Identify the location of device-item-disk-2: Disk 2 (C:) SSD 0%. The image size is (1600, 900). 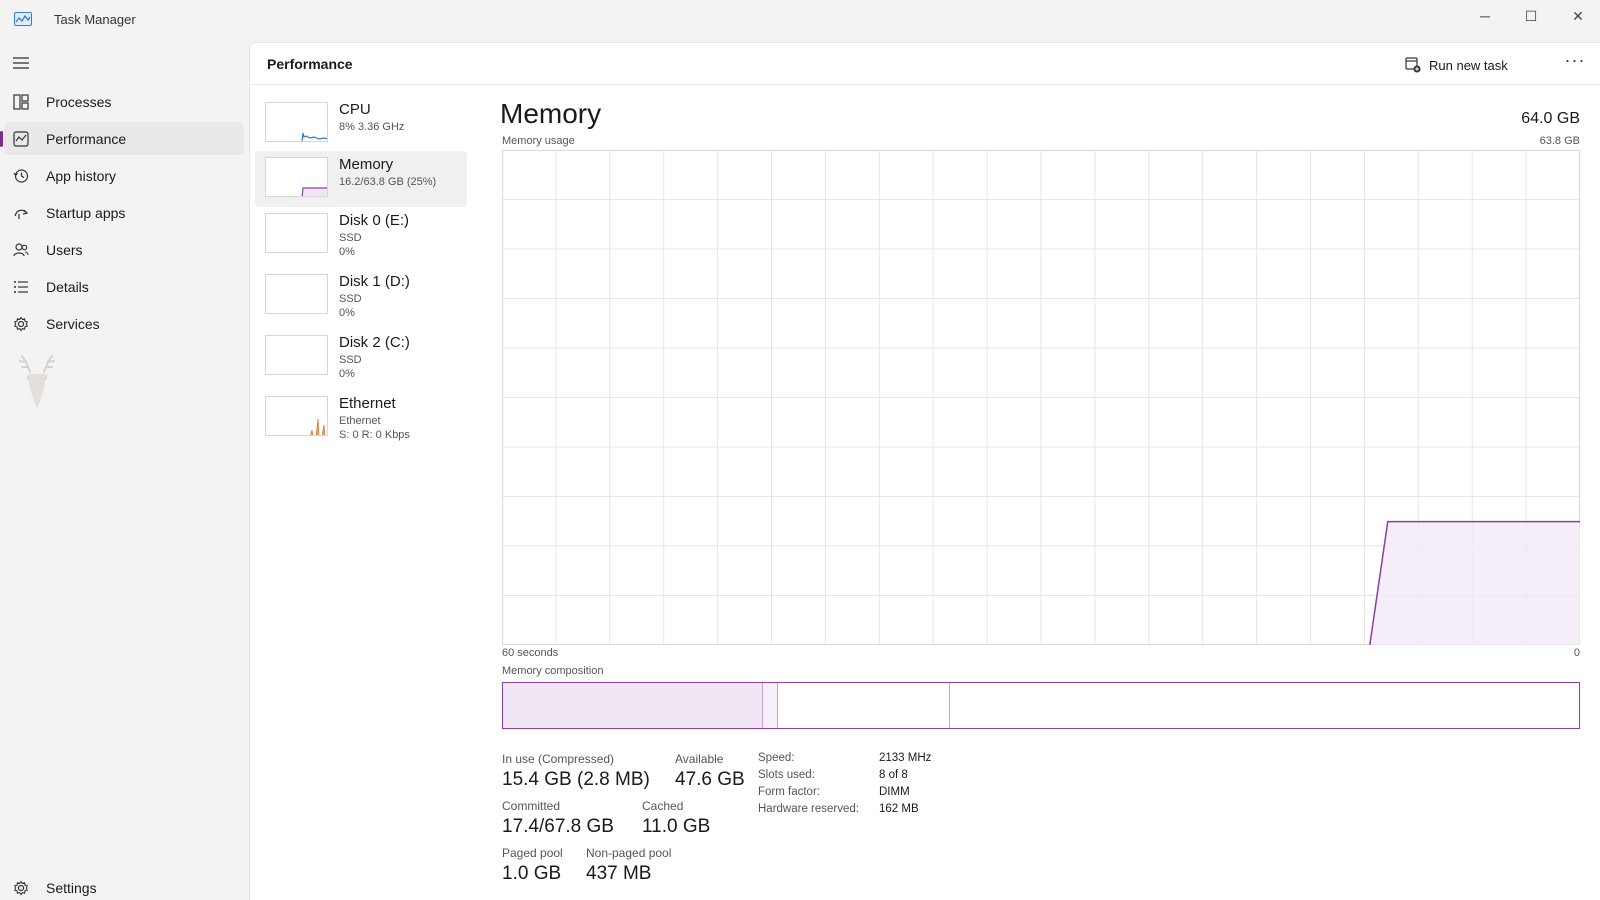
(361, 357).